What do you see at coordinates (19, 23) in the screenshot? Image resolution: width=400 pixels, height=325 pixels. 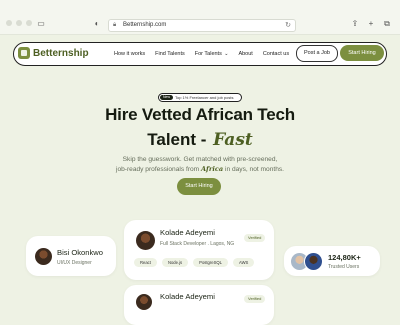 I see `window-controls` at bounding box center [19, 23].